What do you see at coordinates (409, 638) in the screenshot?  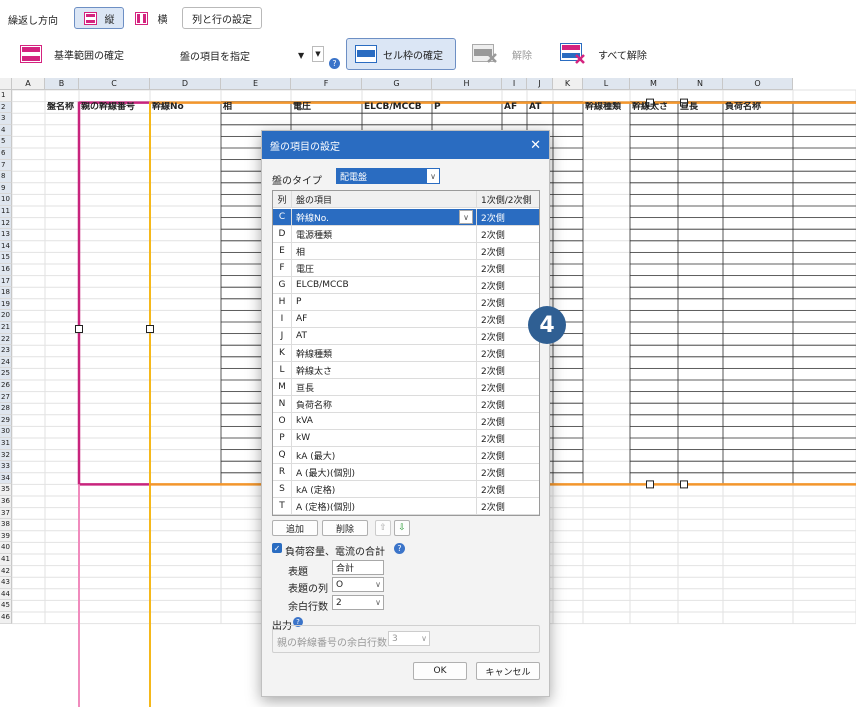 I see `parent-margin-select: 3 ∨` at bounding box center [409, 638].